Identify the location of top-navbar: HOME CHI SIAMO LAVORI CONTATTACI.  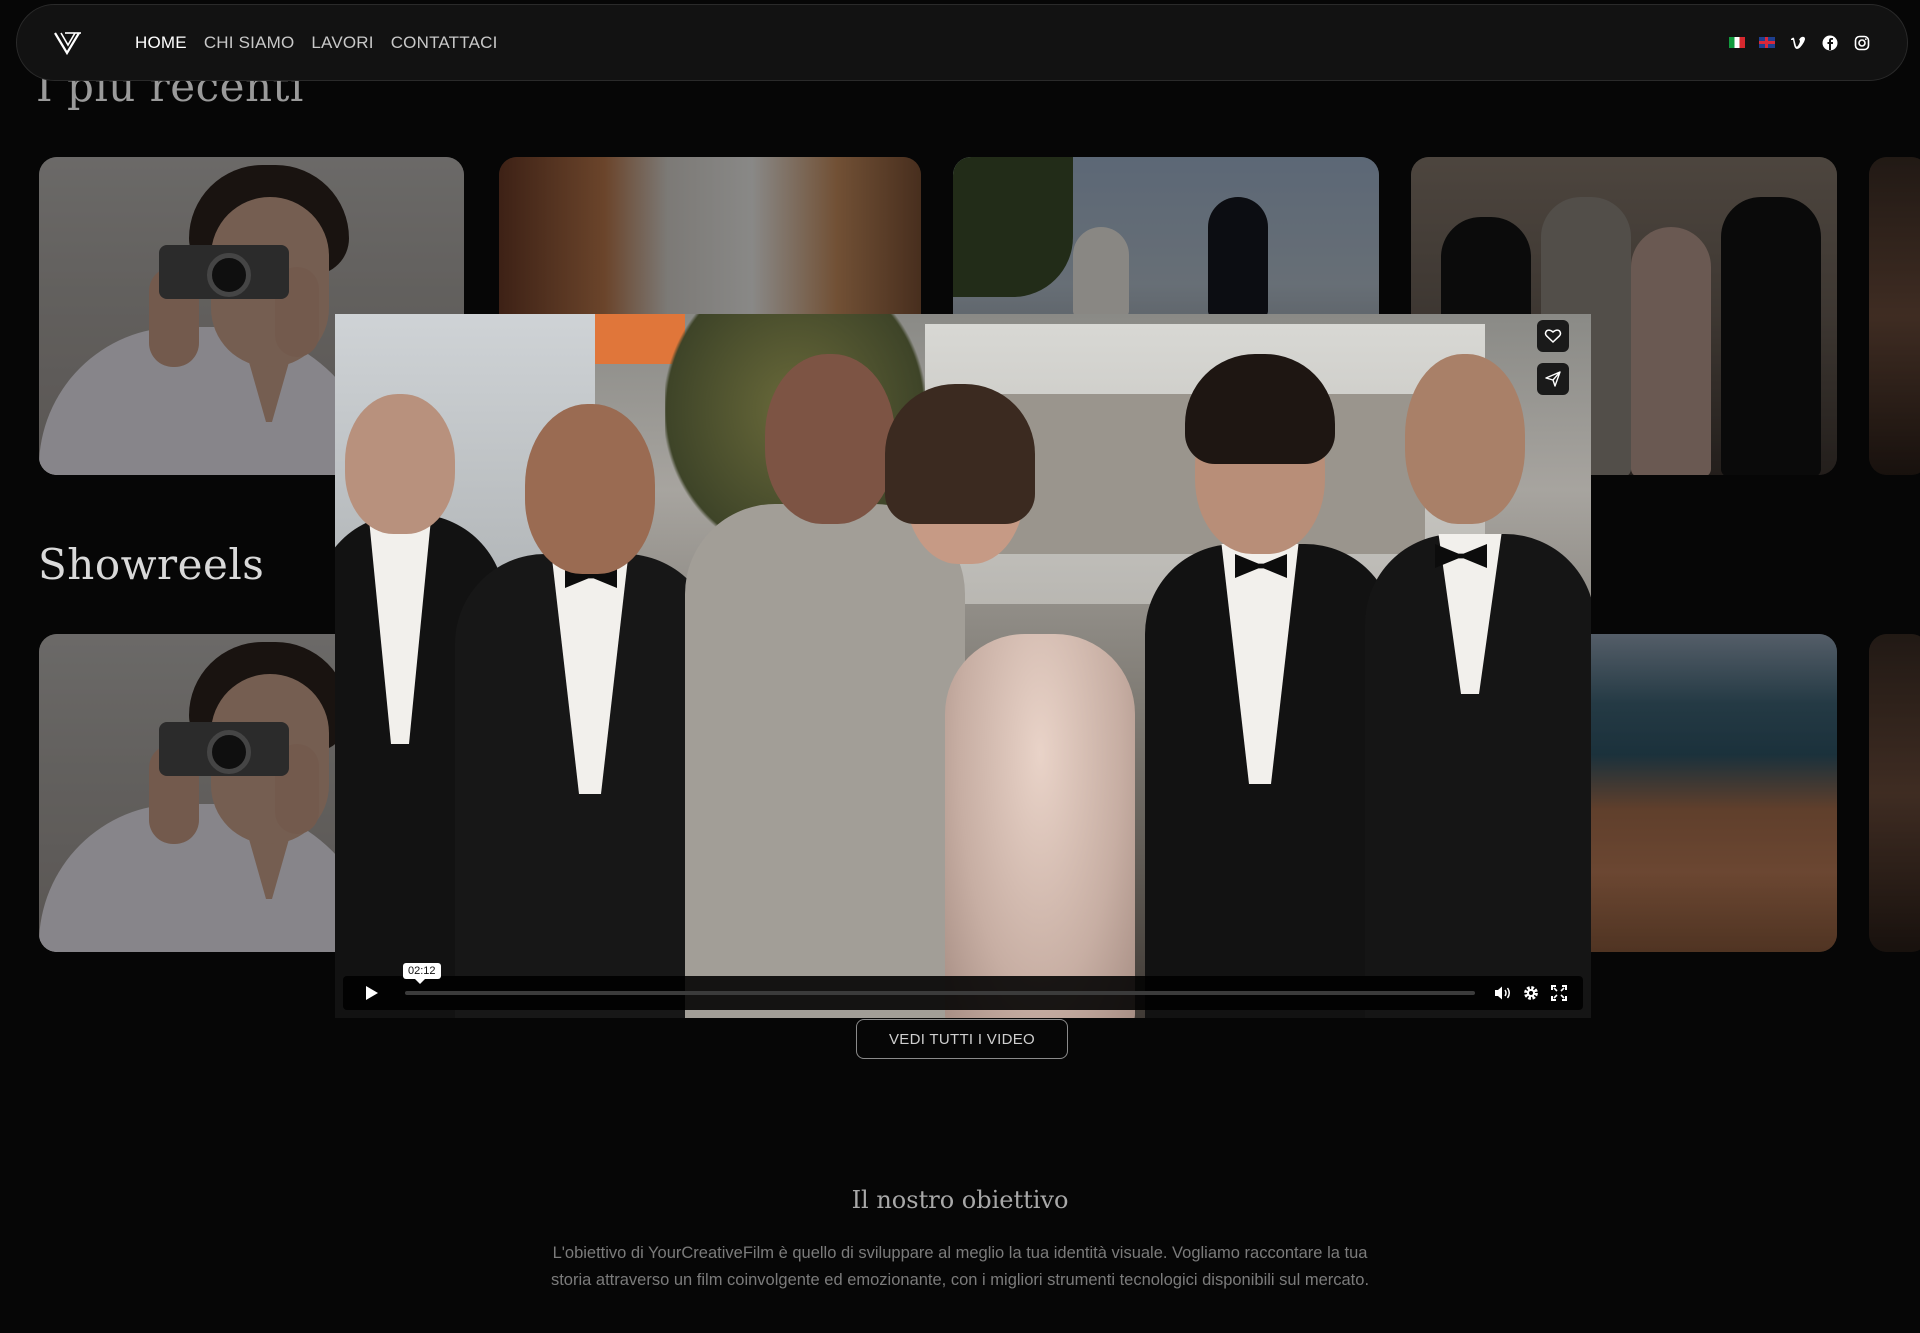
(962, 42).